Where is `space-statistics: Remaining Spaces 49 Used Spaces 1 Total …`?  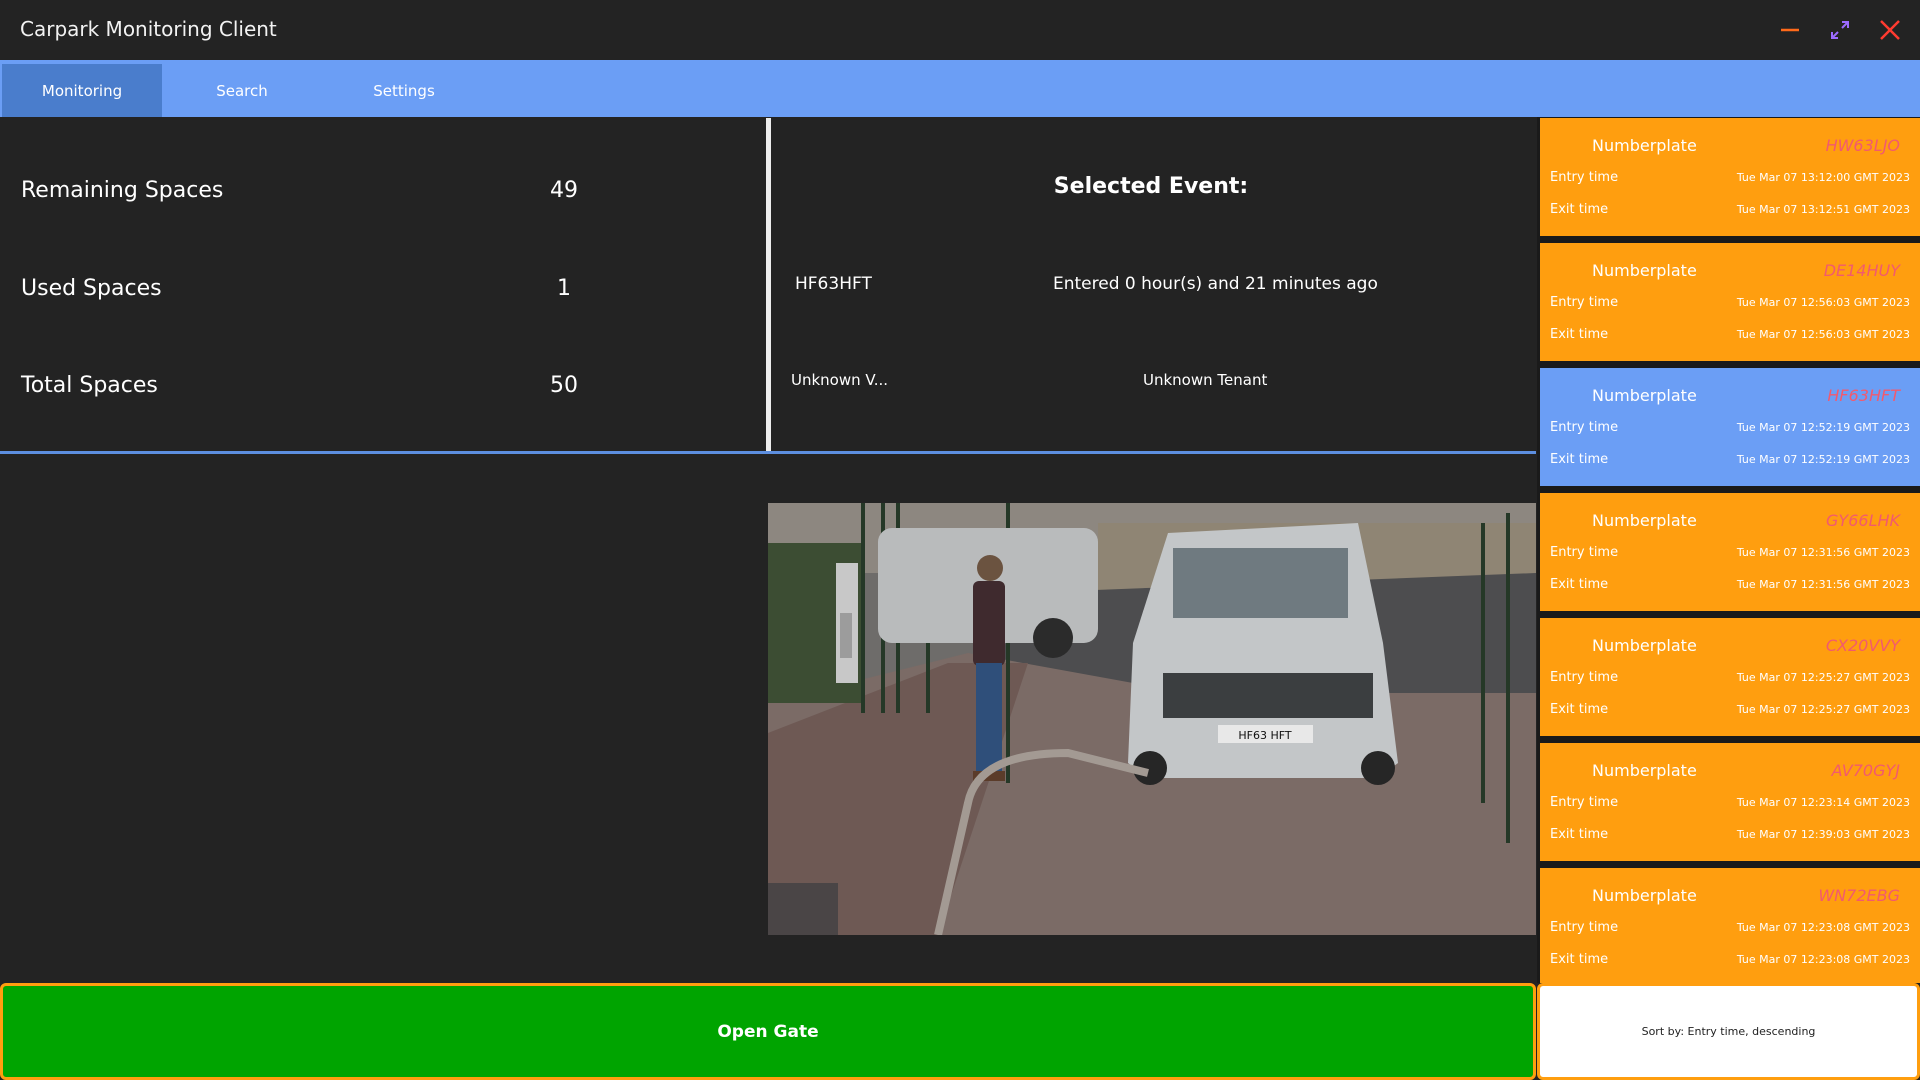
space-statistics: Remaining Spaces 49 Used Spaces 1 Total … is located at coordinates (383, 284).